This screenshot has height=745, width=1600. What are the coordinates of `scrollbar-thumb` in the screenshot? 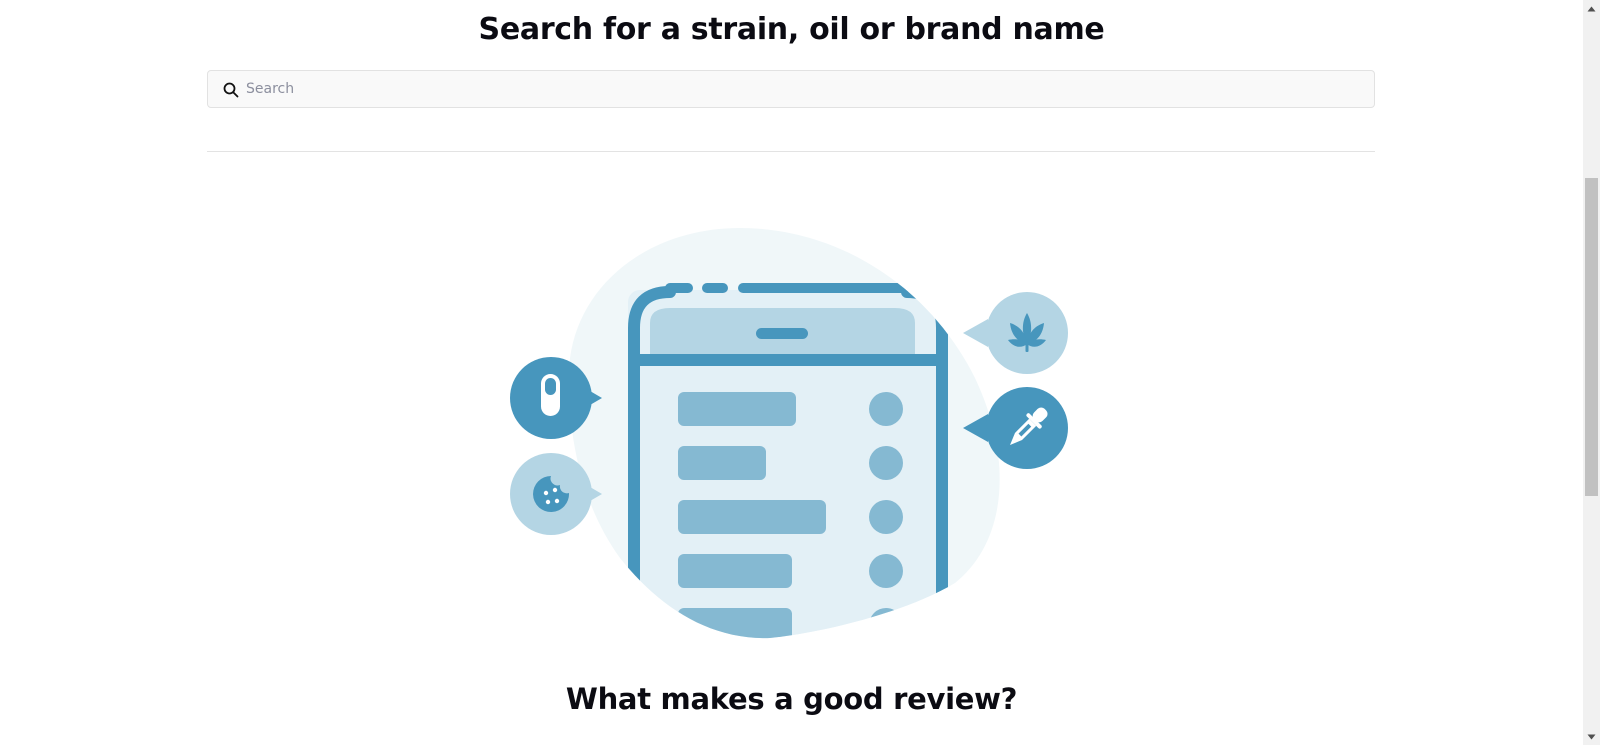 It's located at (1591, 337).